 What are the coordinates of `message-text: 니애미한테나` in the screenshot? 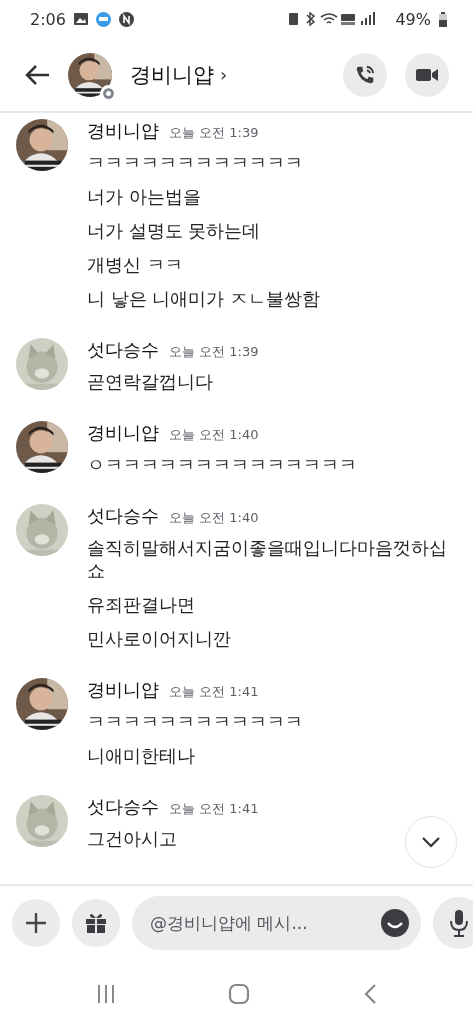 It's located at (141, 756).